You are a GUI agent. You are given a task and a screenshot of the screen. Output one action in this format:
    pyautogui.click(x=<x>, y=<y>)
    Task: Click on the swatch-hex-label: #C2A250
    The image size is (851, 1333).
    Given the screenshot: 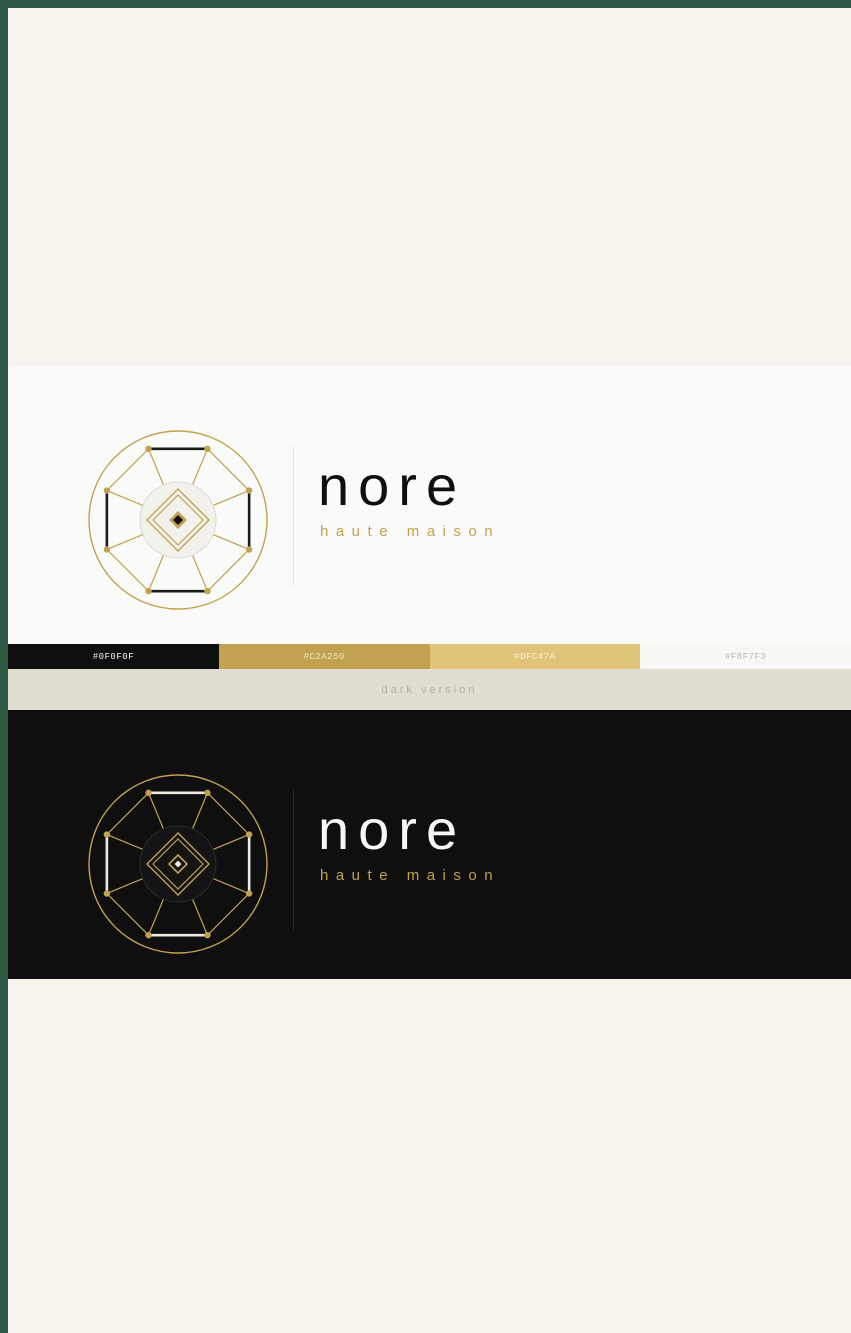 What is the action you would take?
    pyautogui.click(x=324, y=656)
    